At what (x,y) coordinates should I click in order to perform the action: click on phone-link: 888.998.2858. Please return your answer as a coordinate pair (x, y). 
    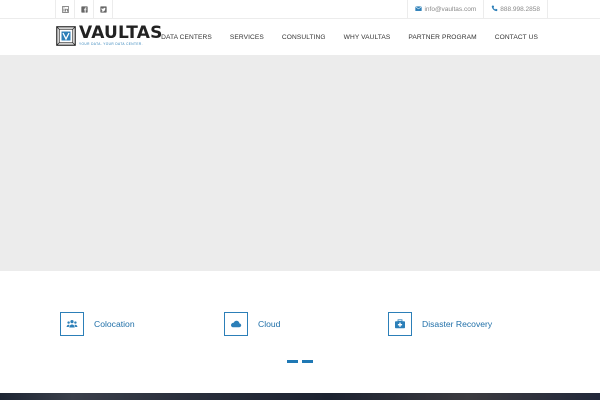
    Looking at the image, I should click on (515, 9).